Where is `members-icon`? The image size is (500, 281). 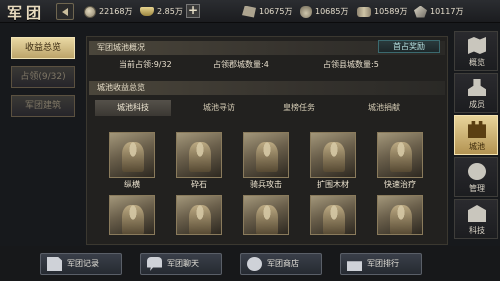 members-icon is located at coordinates (477, 87).